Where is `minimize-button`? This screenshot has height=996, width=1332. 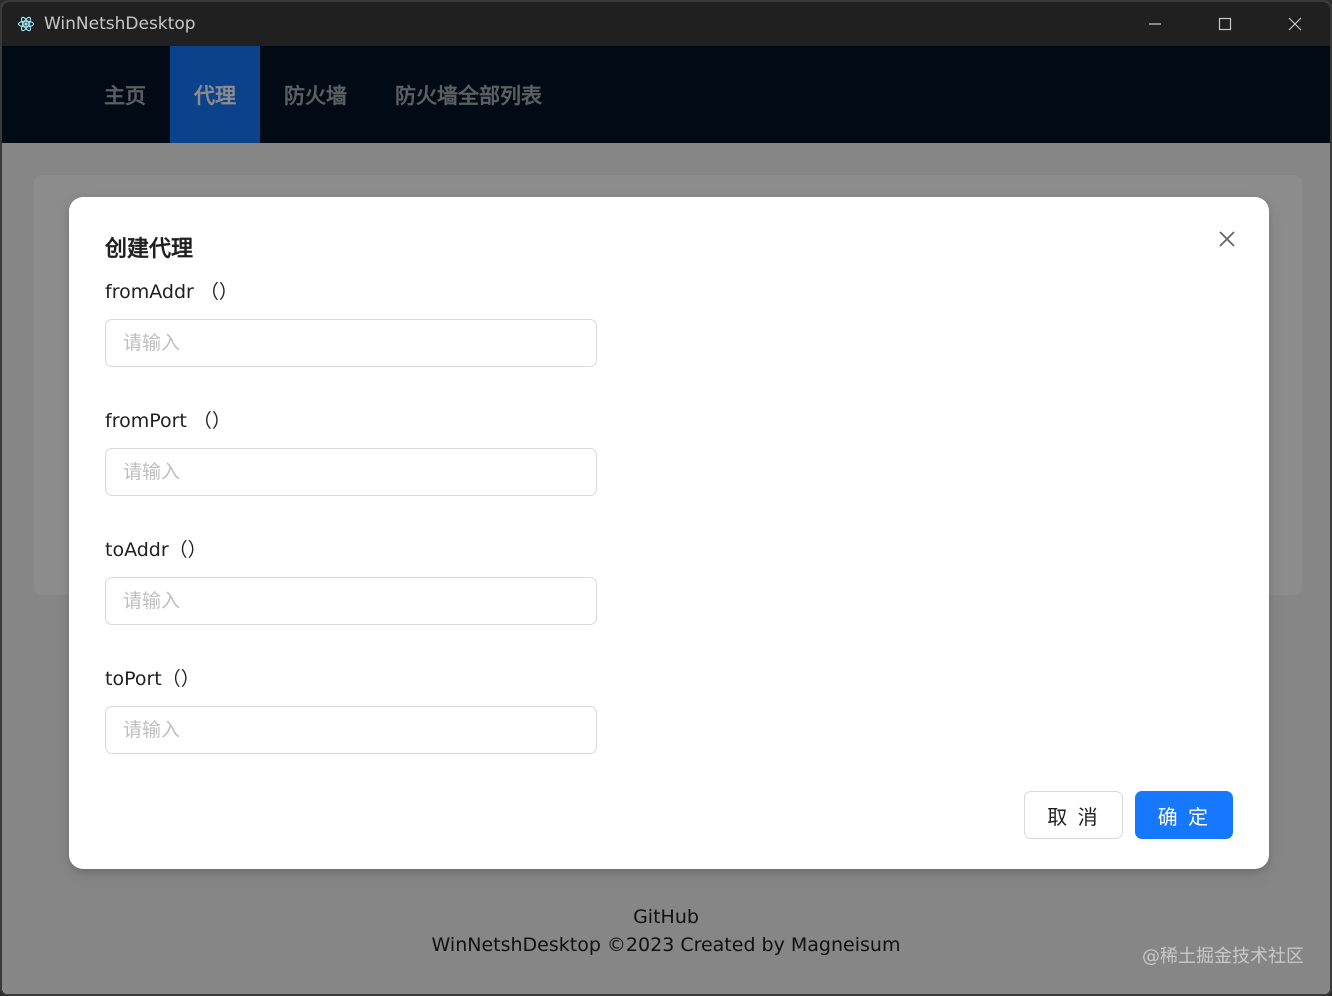
minimize-button is located at coordinates (1155, 24).